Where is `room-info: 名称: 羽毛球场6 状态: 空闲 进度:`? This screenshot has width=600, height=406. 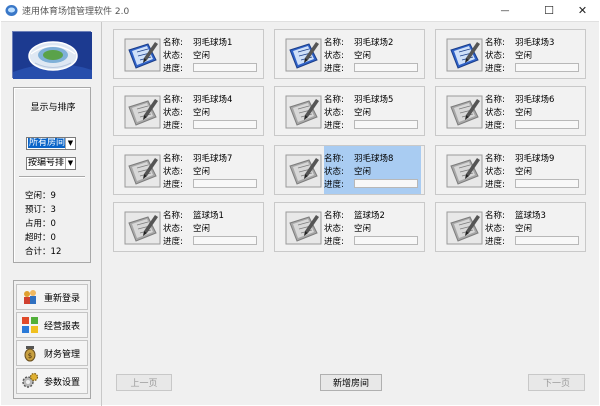
room-info: 名称: 羽毛球场6 状态: 空闲 进度: is located at coordinates (533, 111).